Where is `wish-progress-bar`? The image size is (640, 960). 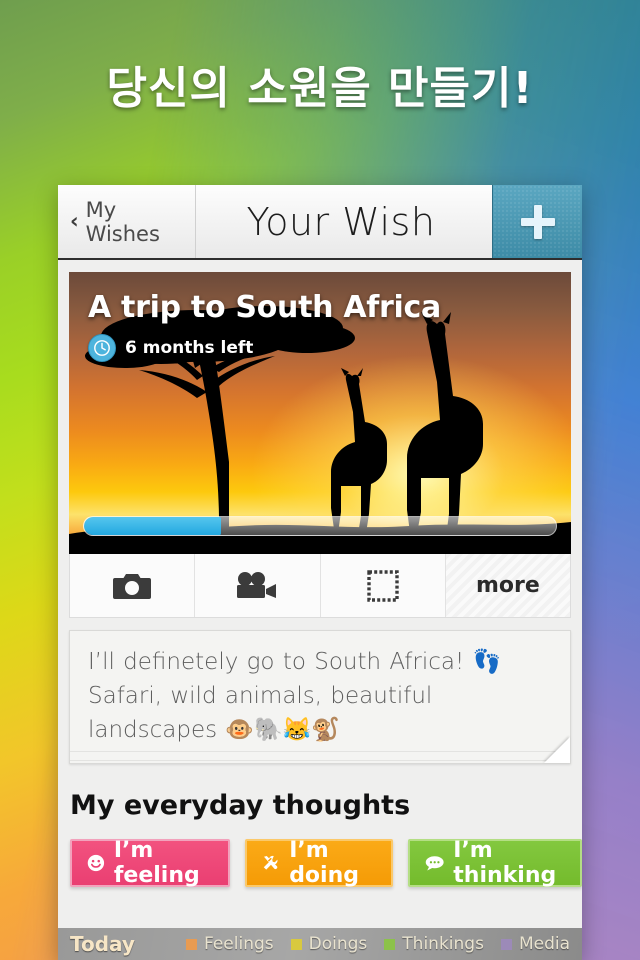
wish-progress-bar is located at coordinates (320, 526).